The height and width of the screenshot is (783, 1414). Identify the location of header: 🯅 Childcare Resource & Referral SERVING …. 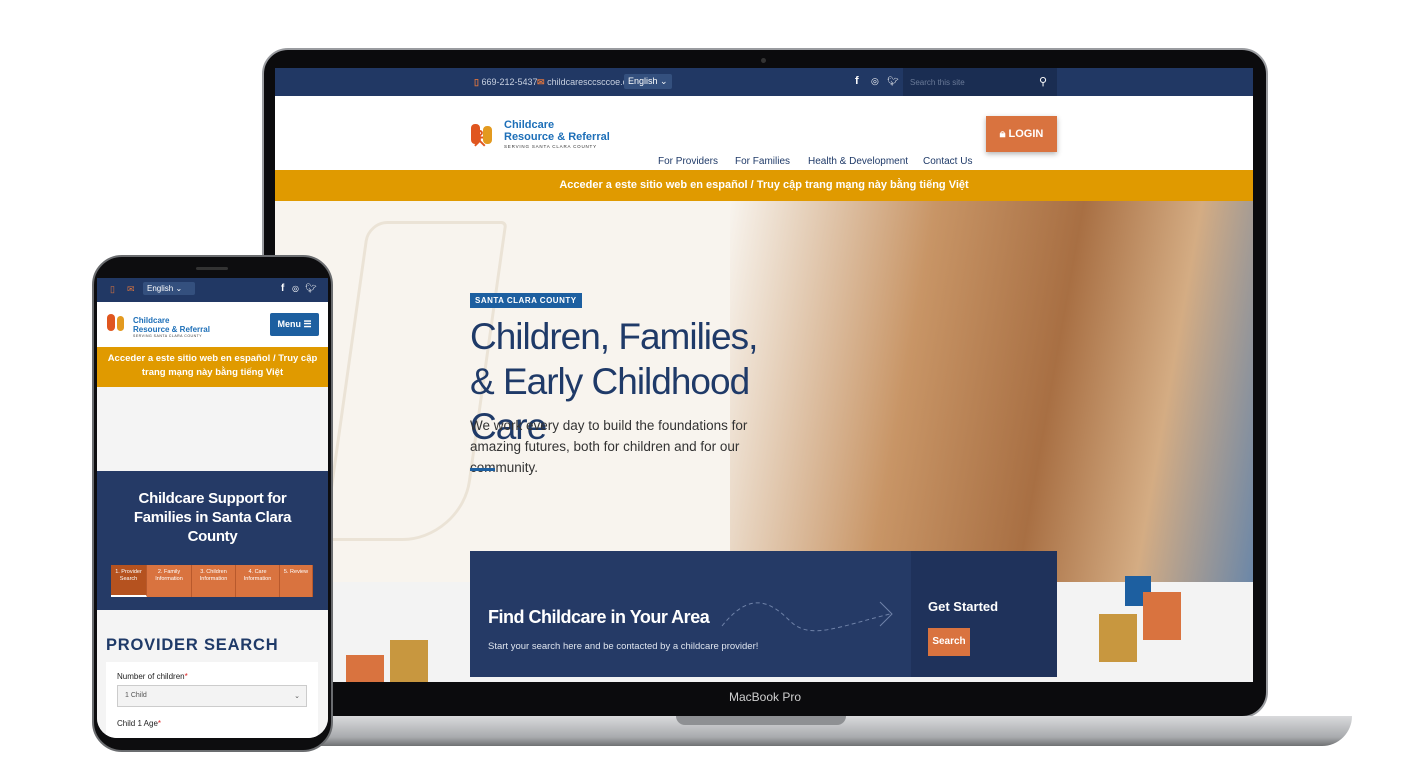
(764, 133).